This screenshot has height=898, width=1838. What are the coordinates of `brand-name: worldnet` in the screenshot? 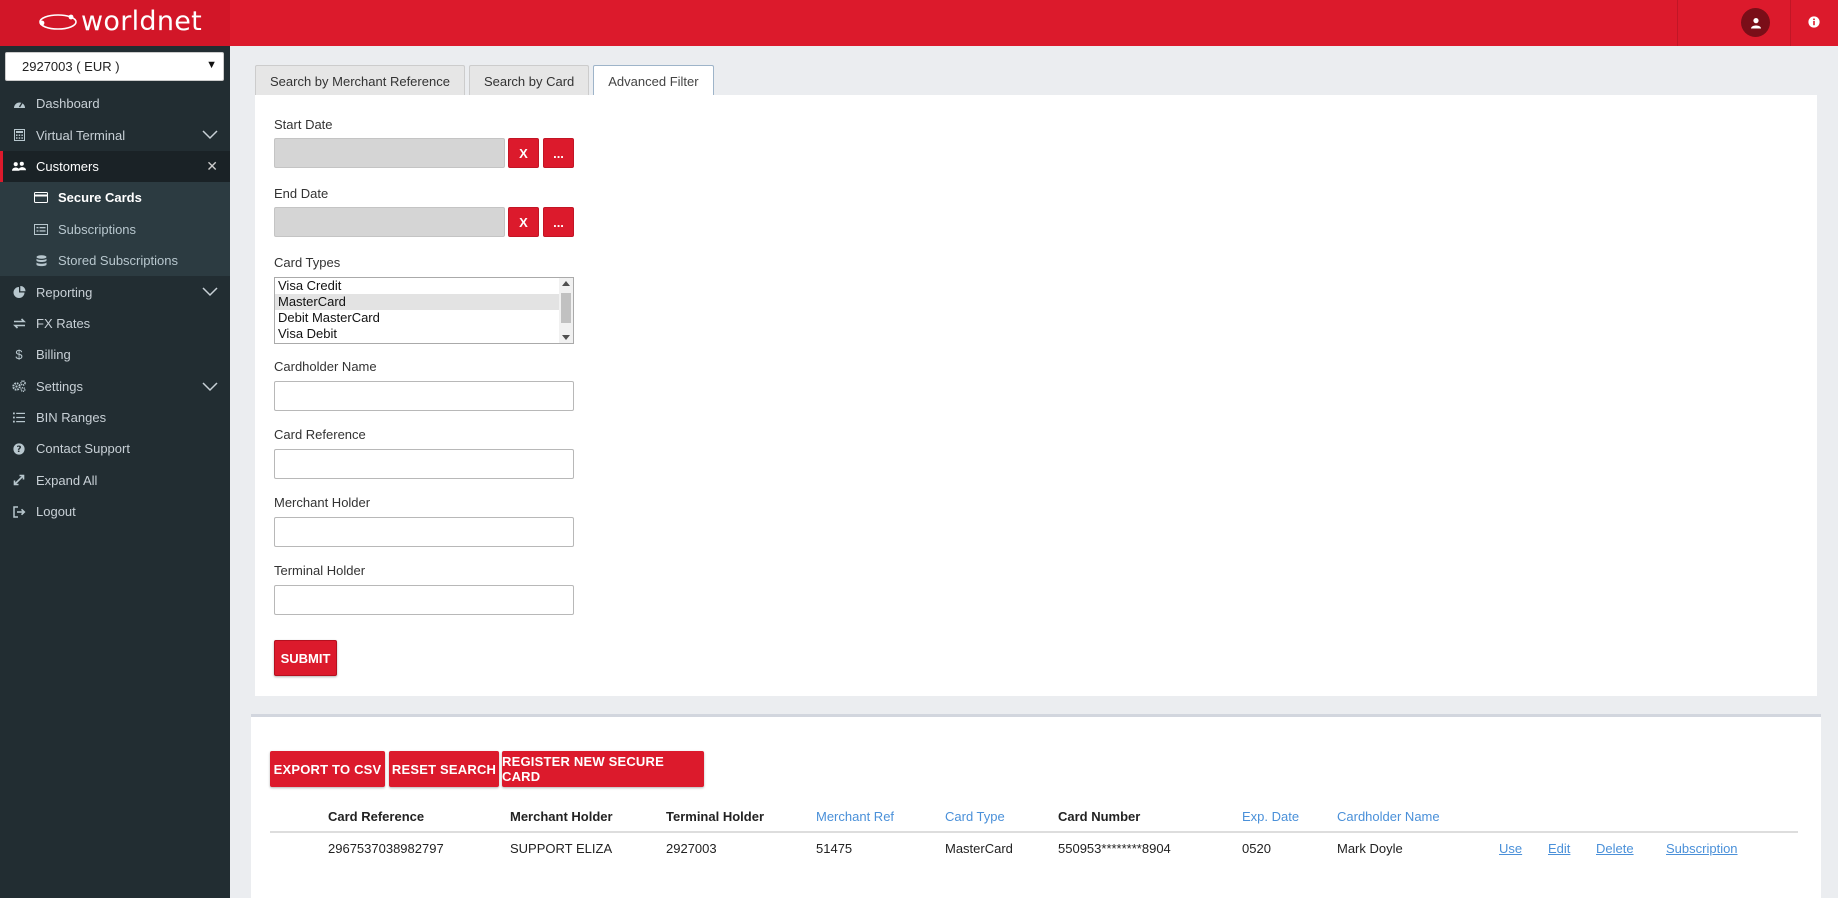 It's located at (142, 21).